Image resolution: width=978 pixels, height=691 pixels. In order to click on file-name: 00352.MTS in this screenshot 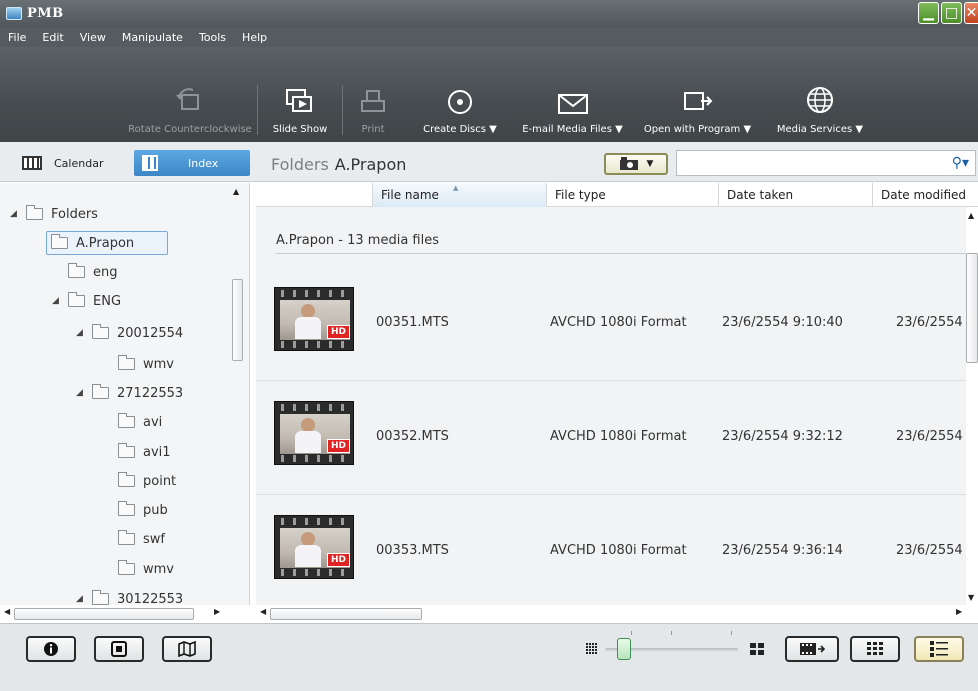, I will do `click(412, 436)`.